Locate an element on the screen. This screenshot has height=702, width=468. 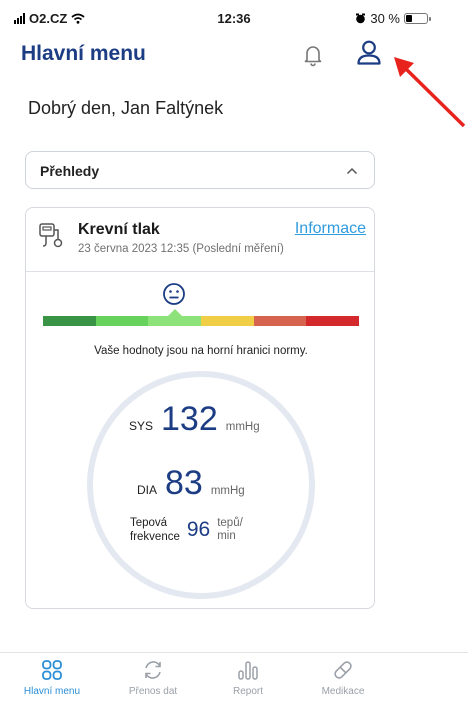
pulse-unit-line1: tepů/ is located at coordinates (230, 523).